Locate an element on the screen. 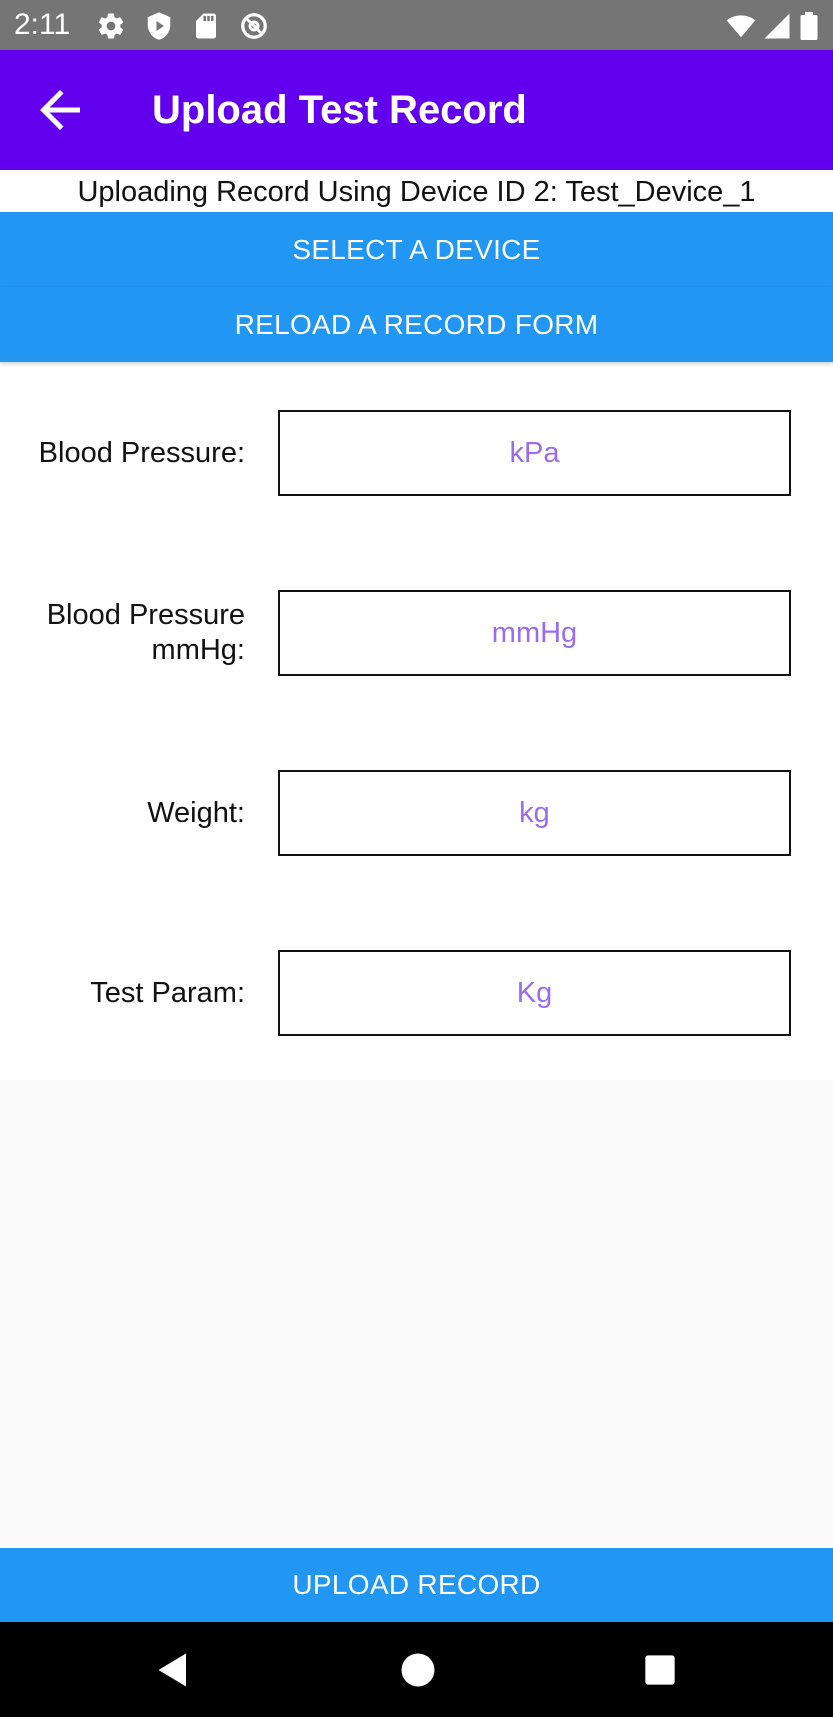 The width and height of the screenshot is (833, 1717). form-row-blood-pressure-mmhg: Blood Pressure mmHg: is located at coordinates (416, 633).